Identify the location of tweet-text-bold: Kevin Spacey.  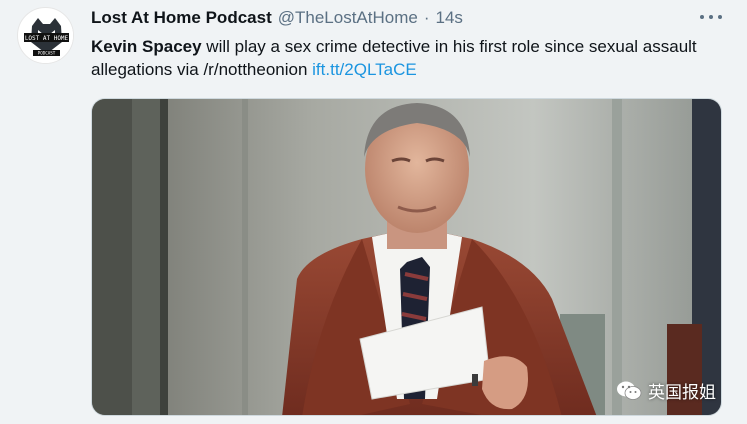
(146, 46).